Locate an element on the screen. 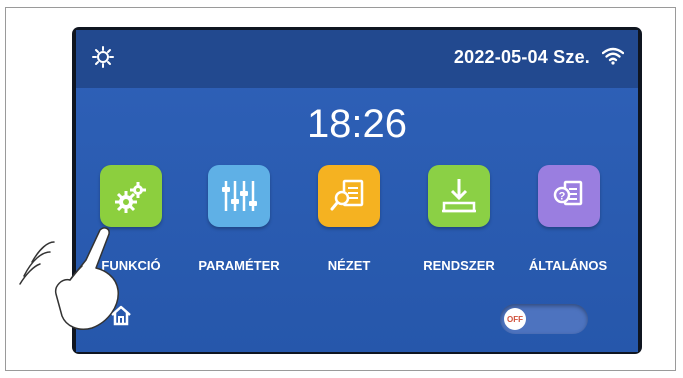 The height and width of the screenshot is (378, 683). wifi-icon is located at coordinates (613, 56).